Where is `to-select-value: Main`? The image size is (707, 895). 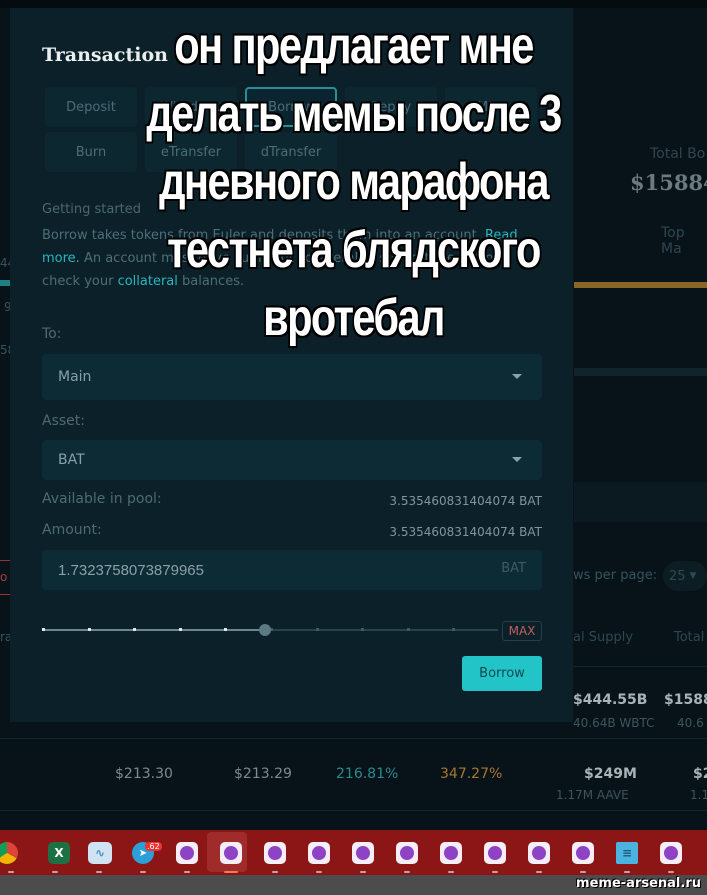
to-select-value: Main is located at coordinates (75, 377).